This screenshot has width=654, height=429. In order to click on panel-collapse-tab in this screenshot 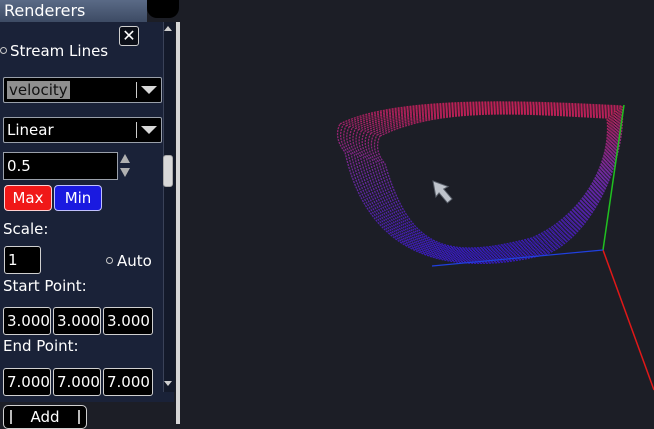, I will do `click(163, 9)`.